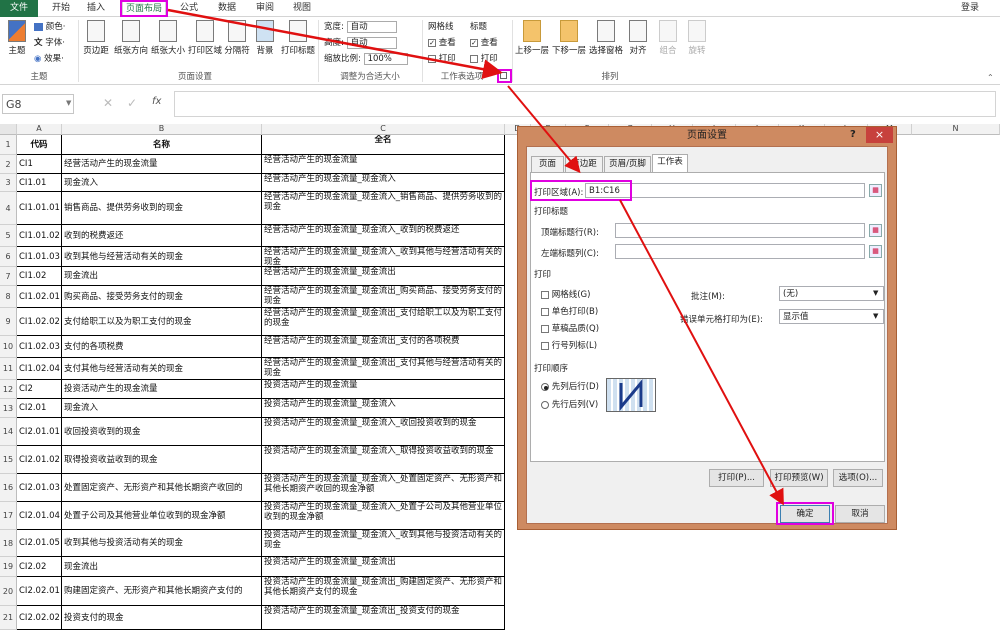 The width and height of the screenshot is (1000, 630). Describe the element at coordinates (544, 129) in the screenshot. I see `arrow-launcher-to-dialog` at that location.